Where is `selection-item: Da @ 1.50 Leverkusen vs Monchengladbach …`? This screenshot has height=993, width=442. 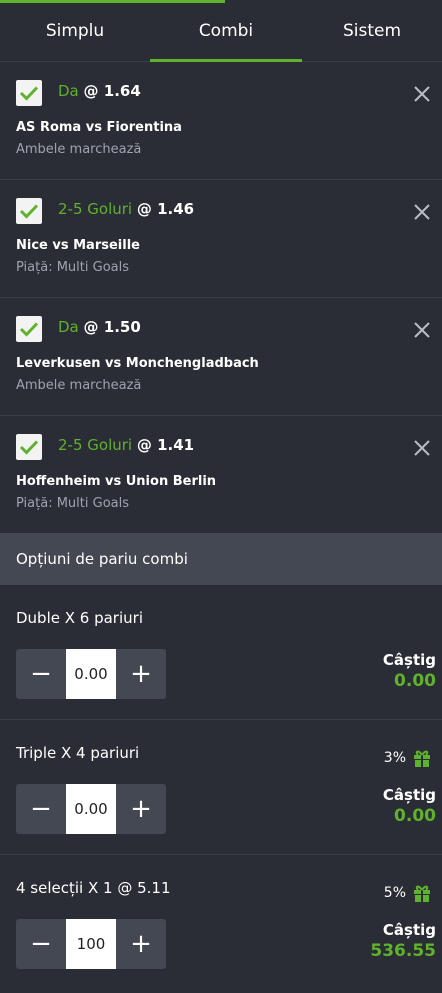
selection-item: Da @ 1.50 Leverkusen vs Monchengladbach … is located at coordinates (221, 357).